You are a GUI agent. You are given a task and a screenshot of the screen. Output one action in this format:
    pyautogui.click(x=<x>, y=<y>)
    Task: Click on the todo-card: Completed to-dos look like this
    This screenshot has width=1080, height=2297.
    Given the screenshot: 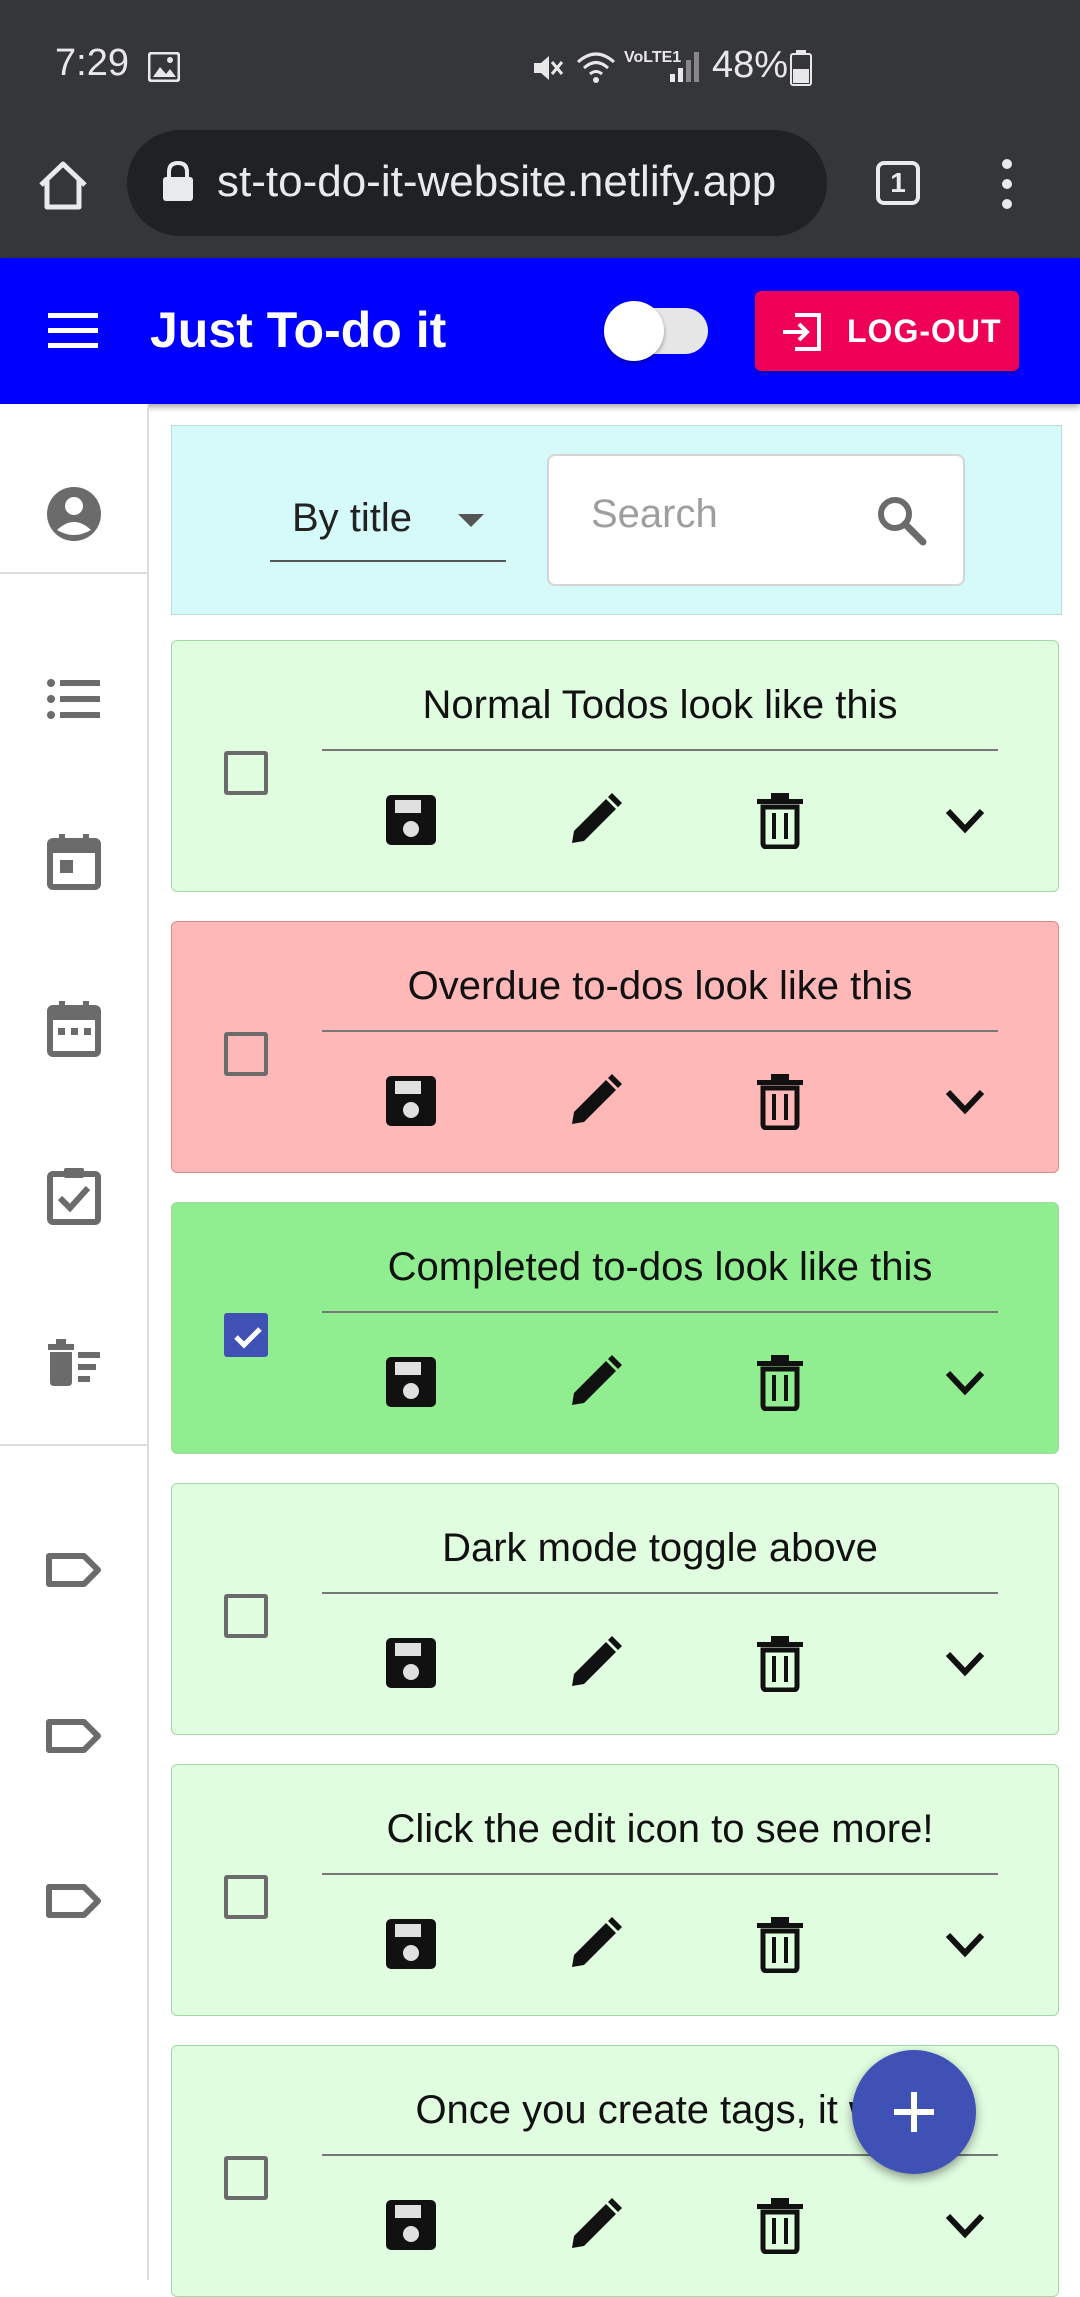 What is the action you would take?
    pyautogui.click(x=615, y=1328)
    